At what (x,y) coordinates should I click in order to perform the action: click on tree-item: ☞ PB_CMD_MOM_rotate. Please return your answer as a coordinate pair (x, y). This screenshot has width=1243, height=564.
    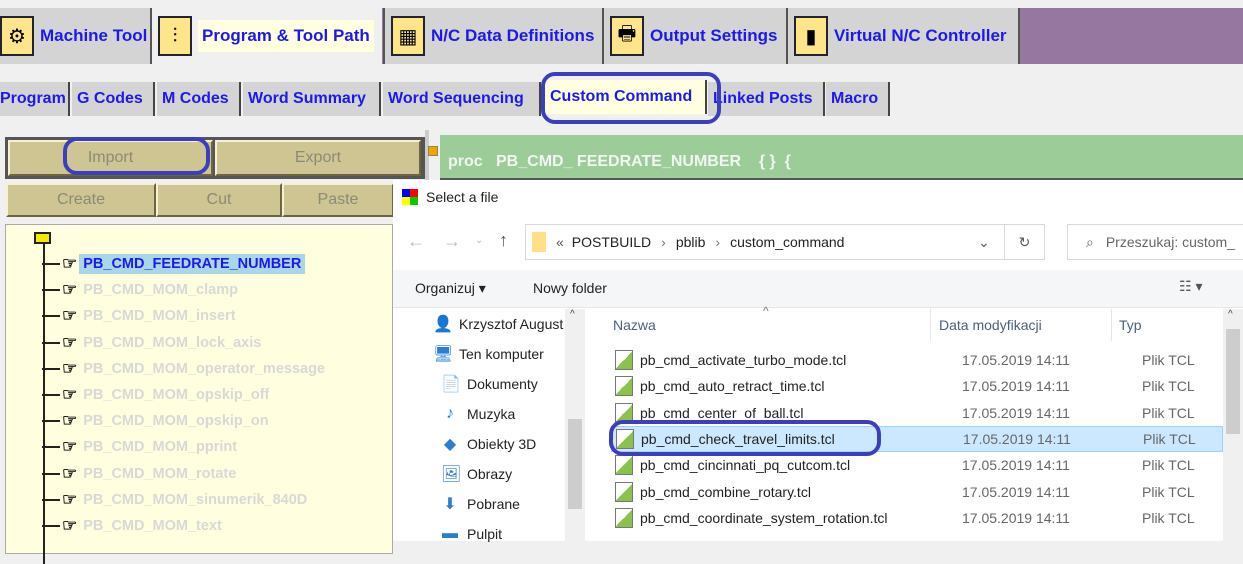
    Looking at the image, I should click on (139, 474).